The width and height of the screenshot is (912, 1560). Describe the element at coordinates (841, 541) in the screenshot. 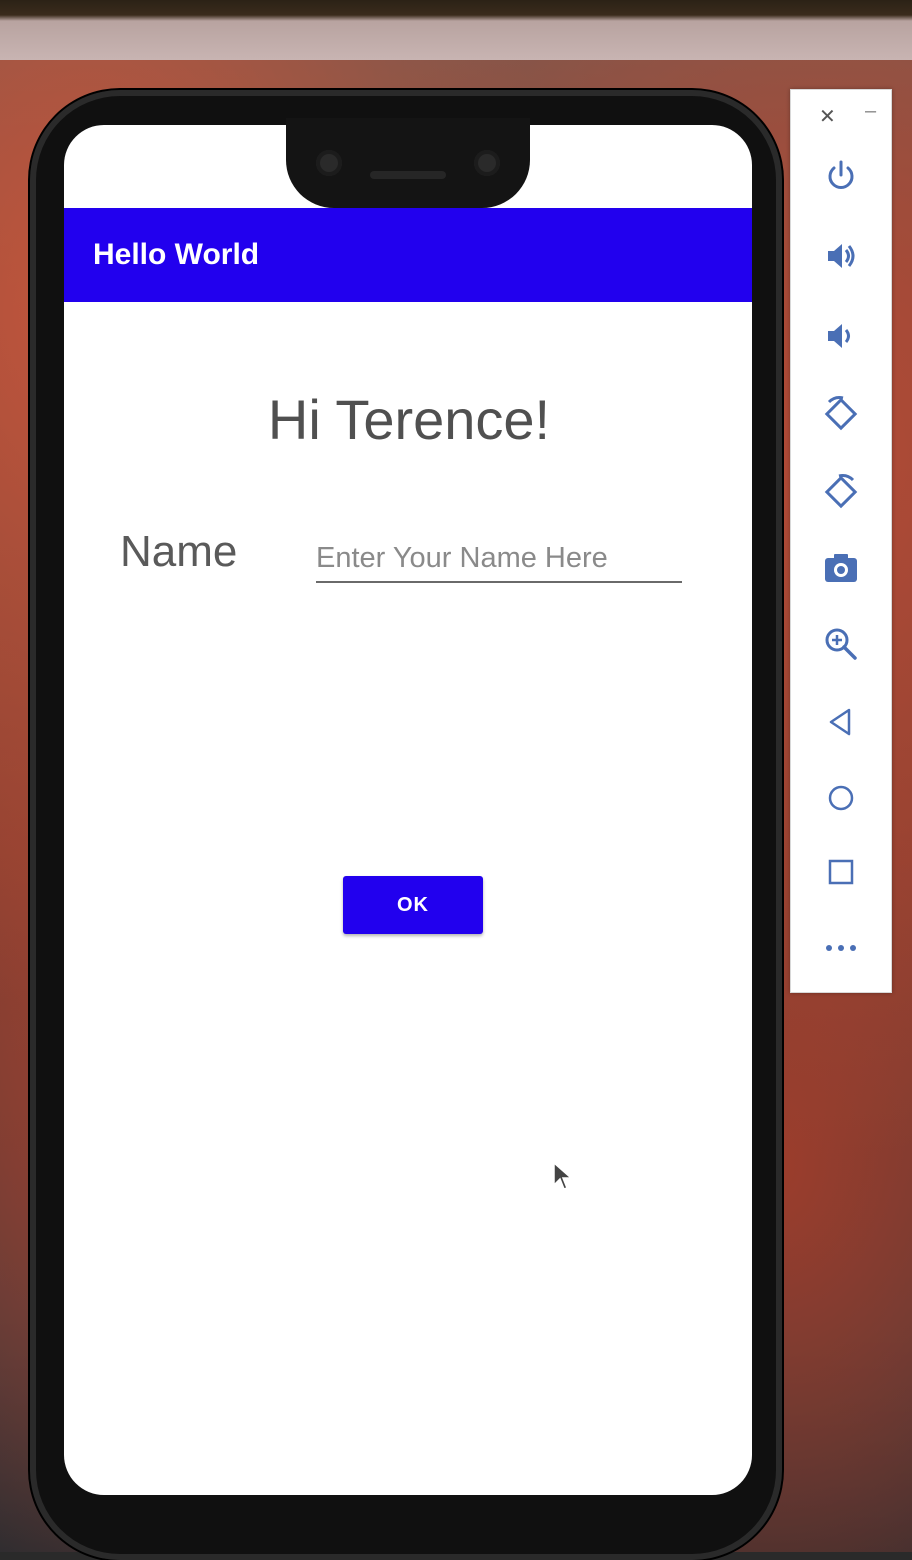

I see `emulator-toolbar: ✕ –` at that location.